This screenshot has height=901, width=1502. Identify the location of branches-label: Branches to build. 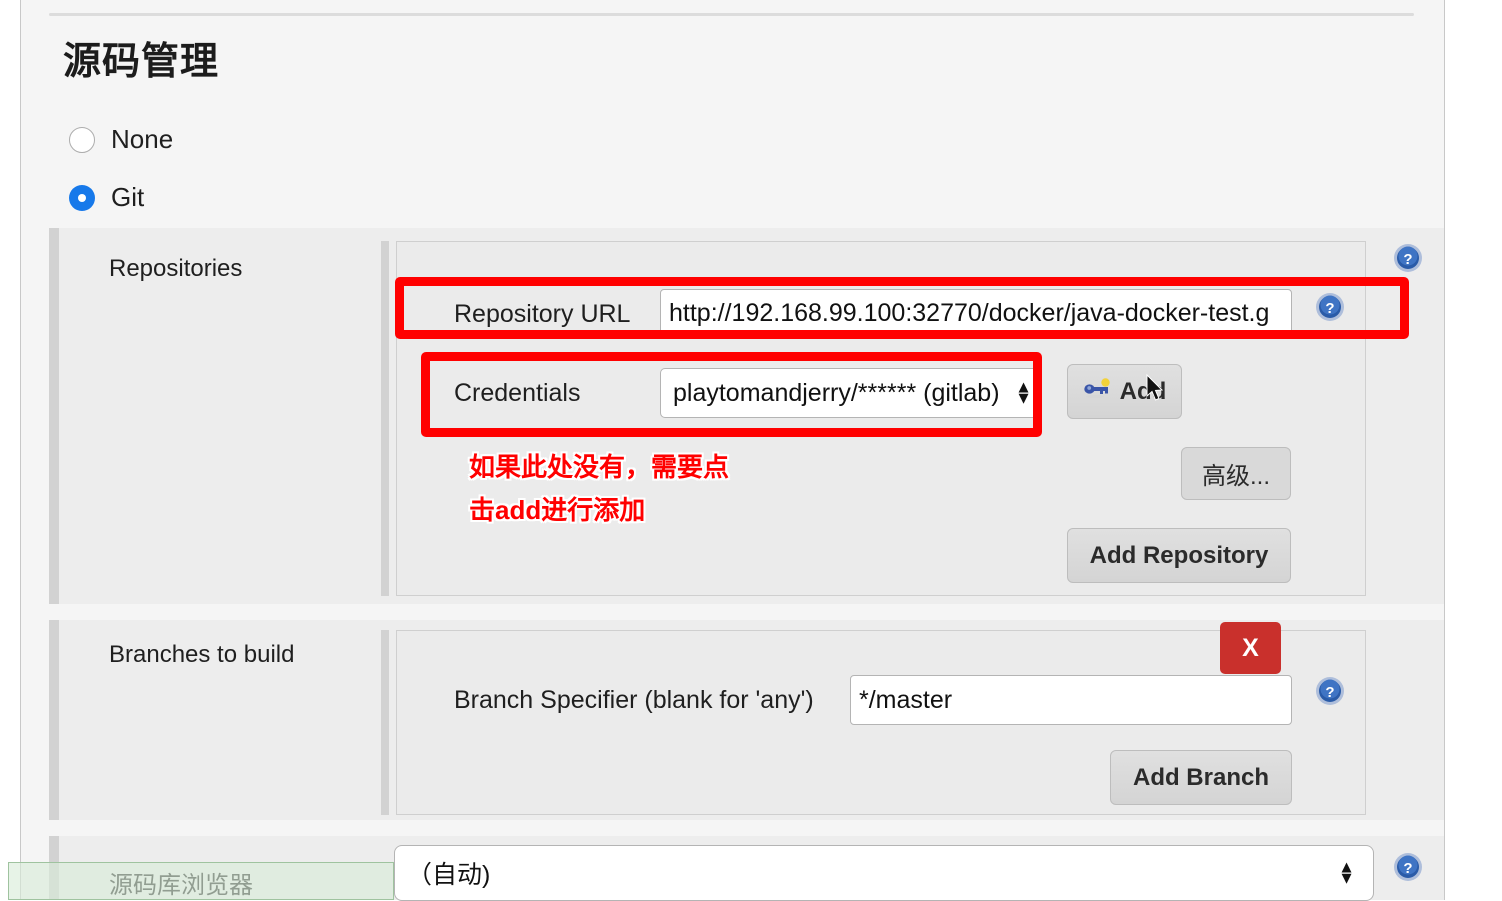
(202, 654).